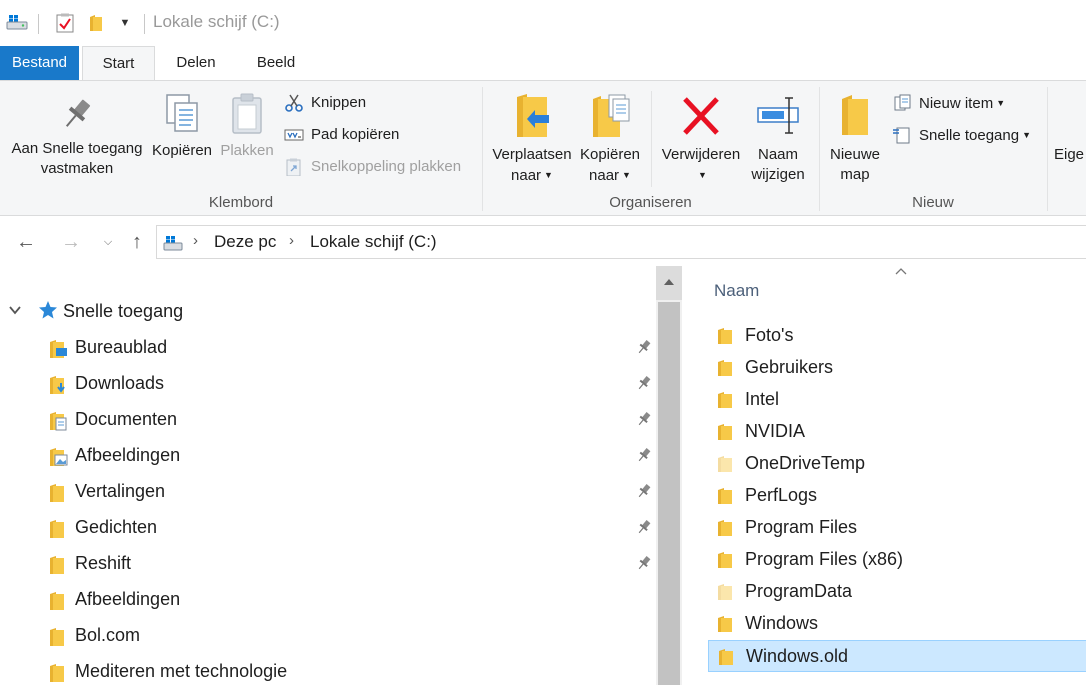 This screenshot has width=1086, height=685. What do you see at coordinates (701, 116) in the screenshot?
I see `delete-x-icon` at bounding box center [701, 116].